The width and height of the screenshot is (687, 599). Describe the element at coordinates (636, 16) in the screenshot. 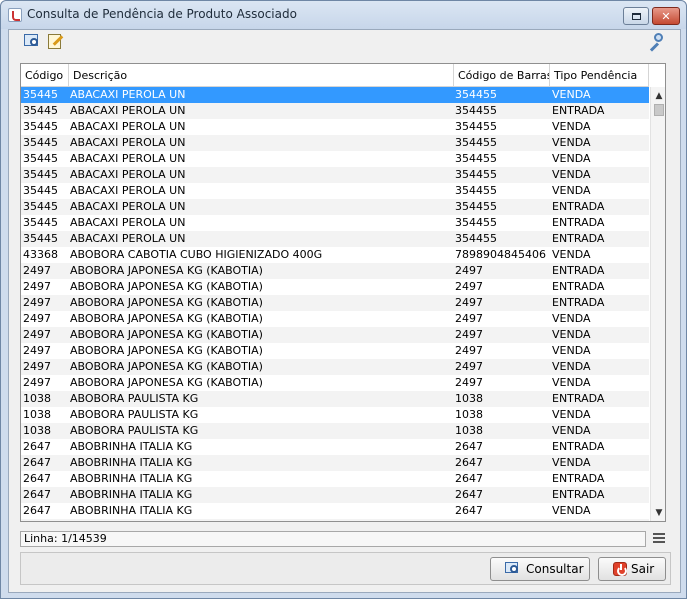

I see `restore-button` at that location.